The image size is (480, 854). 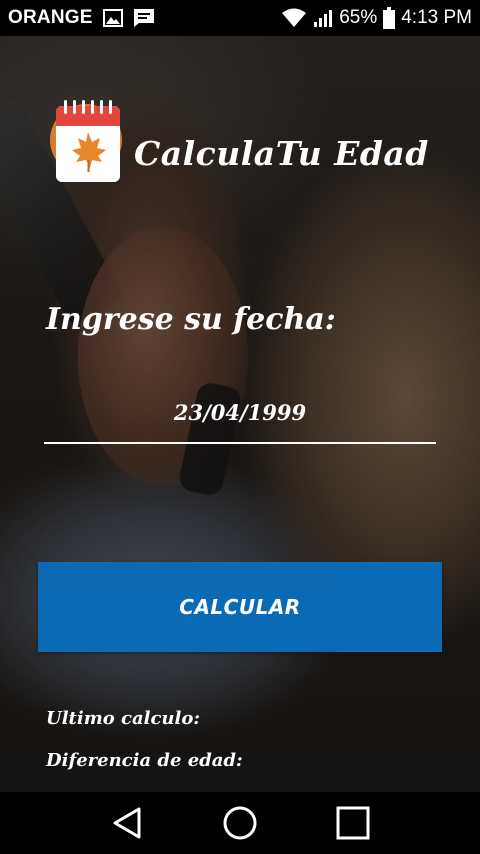 I want to click on calendar-leaf-icon, so click(x=89, y=140).